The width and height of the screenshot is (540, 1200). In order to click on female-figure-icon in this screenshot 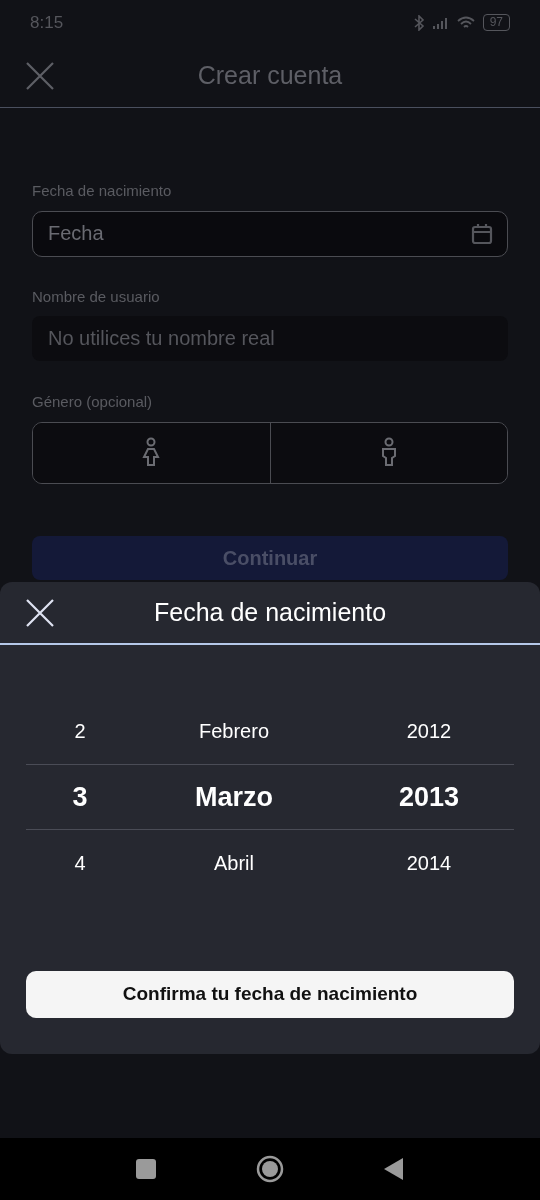, I will do `click(151, 452)`.